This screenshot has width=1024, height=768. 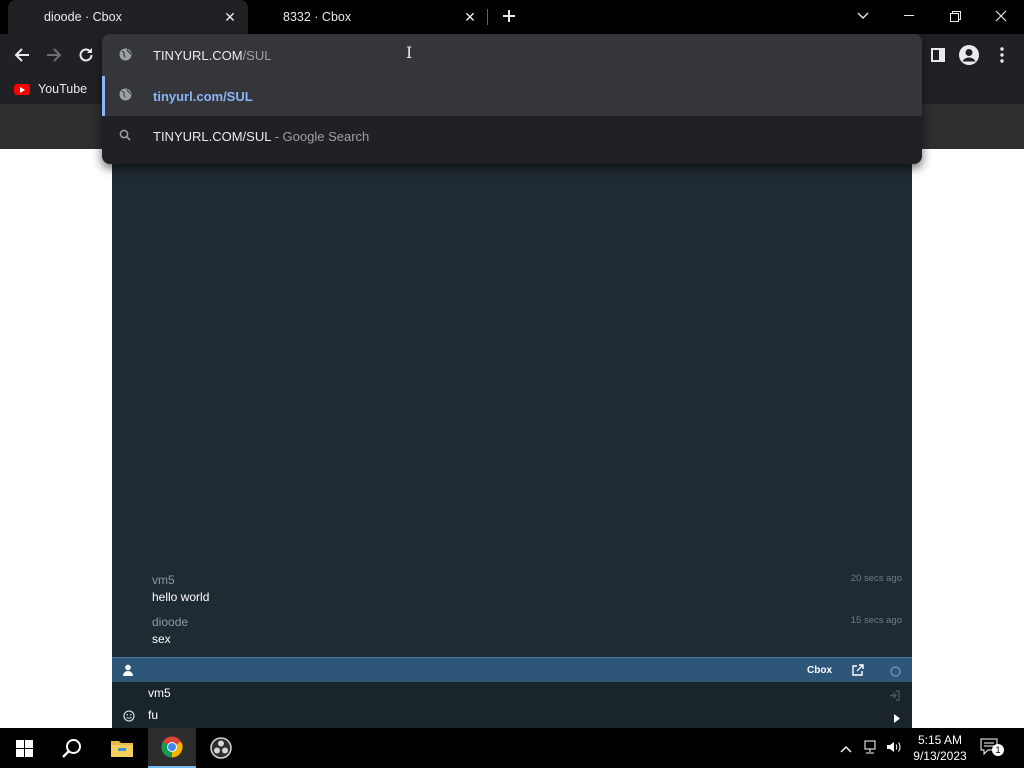 I want to click on profile-avatar-icon, so click(x=969, y=55).